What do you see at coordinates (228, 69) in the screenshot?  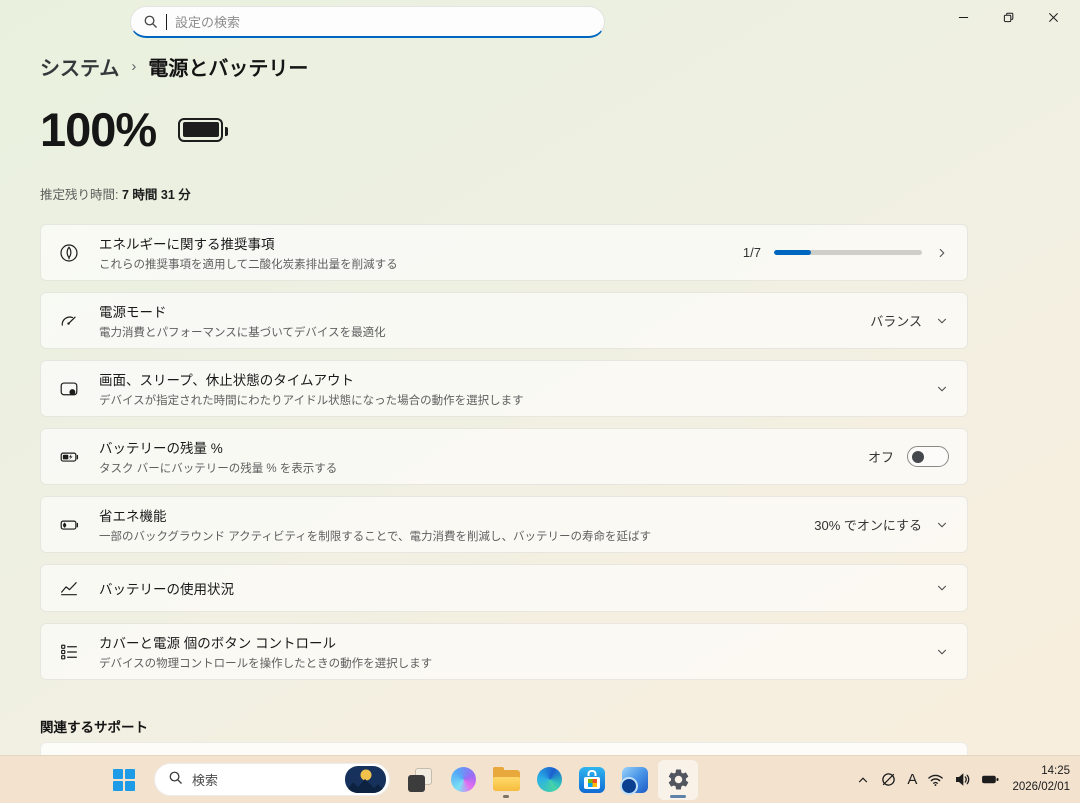 I see `page-title: 電源とバッテリー` at bounding box center [228, 69].